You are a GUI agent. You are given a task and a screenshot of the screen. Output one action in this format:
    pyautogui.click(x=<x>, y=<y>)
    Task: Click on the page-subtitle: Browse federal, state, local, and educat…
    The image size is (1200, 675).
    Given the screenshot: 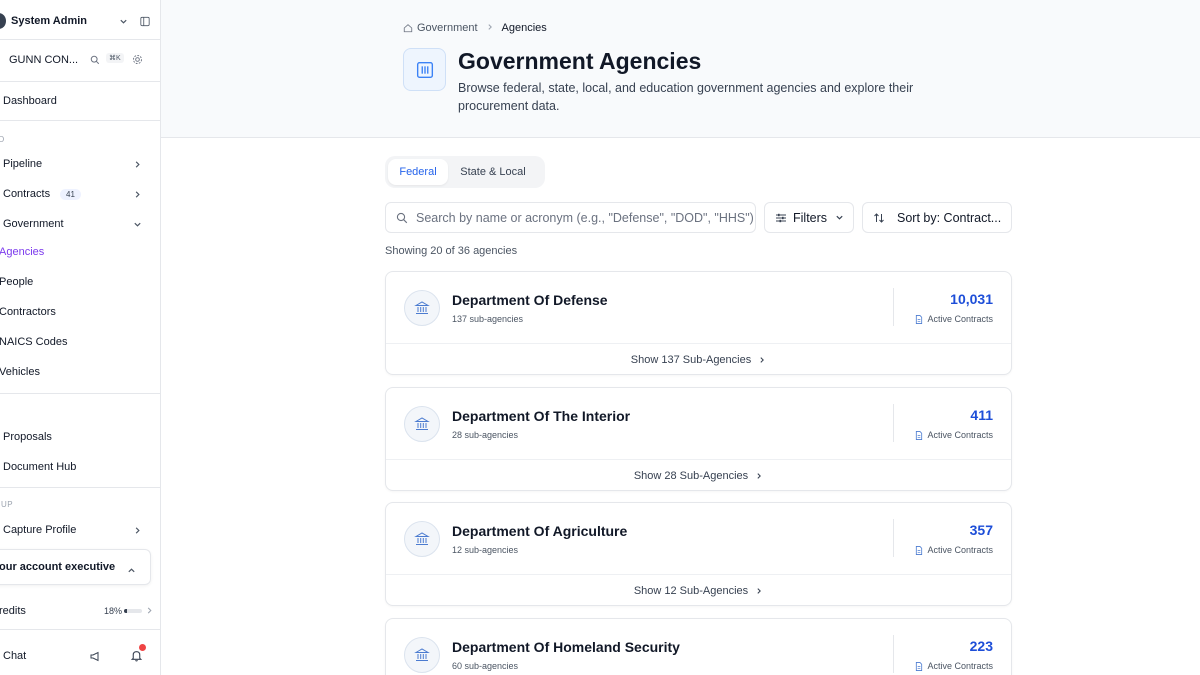 What is the action you would take?
    pyautogui.click(x=686, y=97)
    